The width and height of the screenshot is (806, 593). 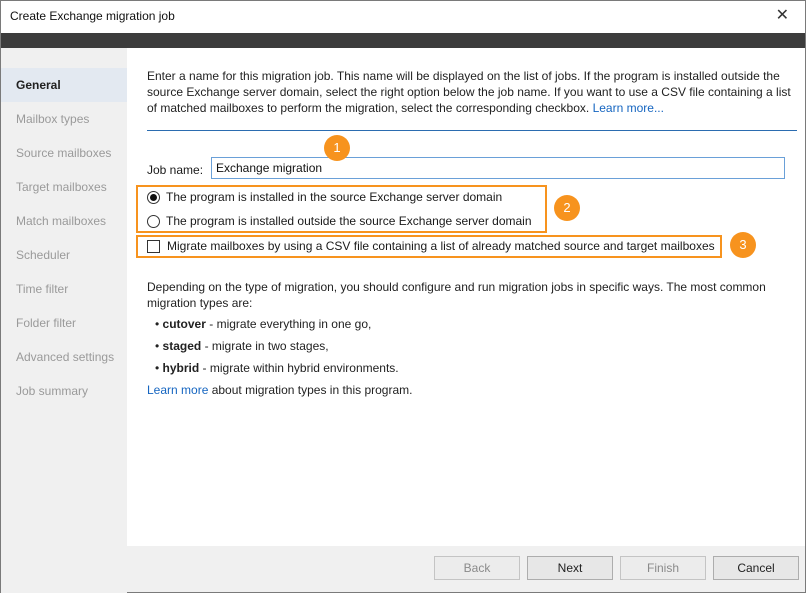 I want to click on next-button: Next, so click(x=570, y=568).